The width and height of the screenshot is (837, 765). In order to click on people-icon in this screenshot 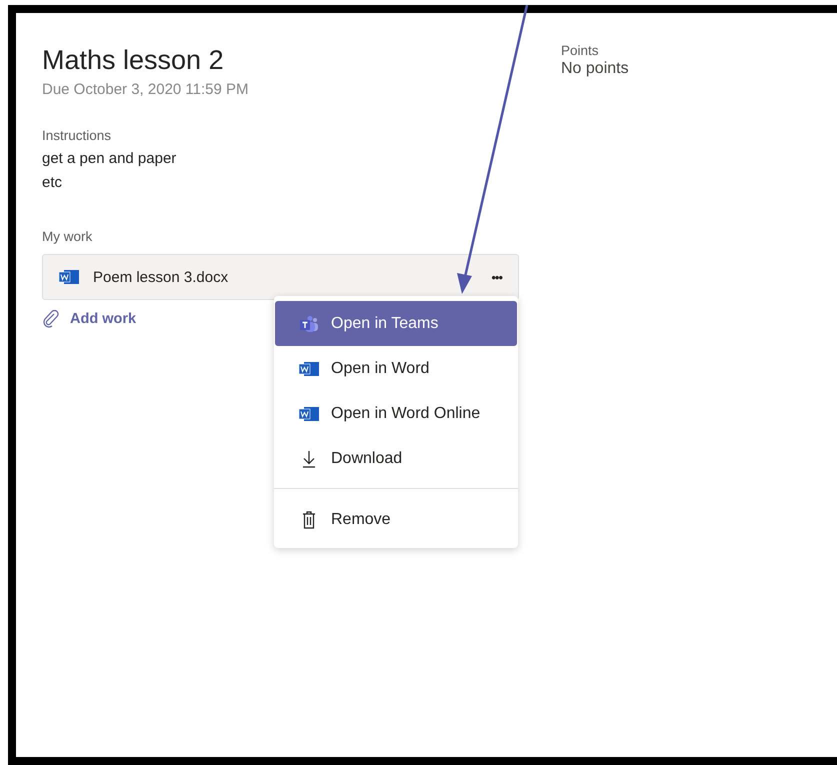, I will do `click(309, 323)`.